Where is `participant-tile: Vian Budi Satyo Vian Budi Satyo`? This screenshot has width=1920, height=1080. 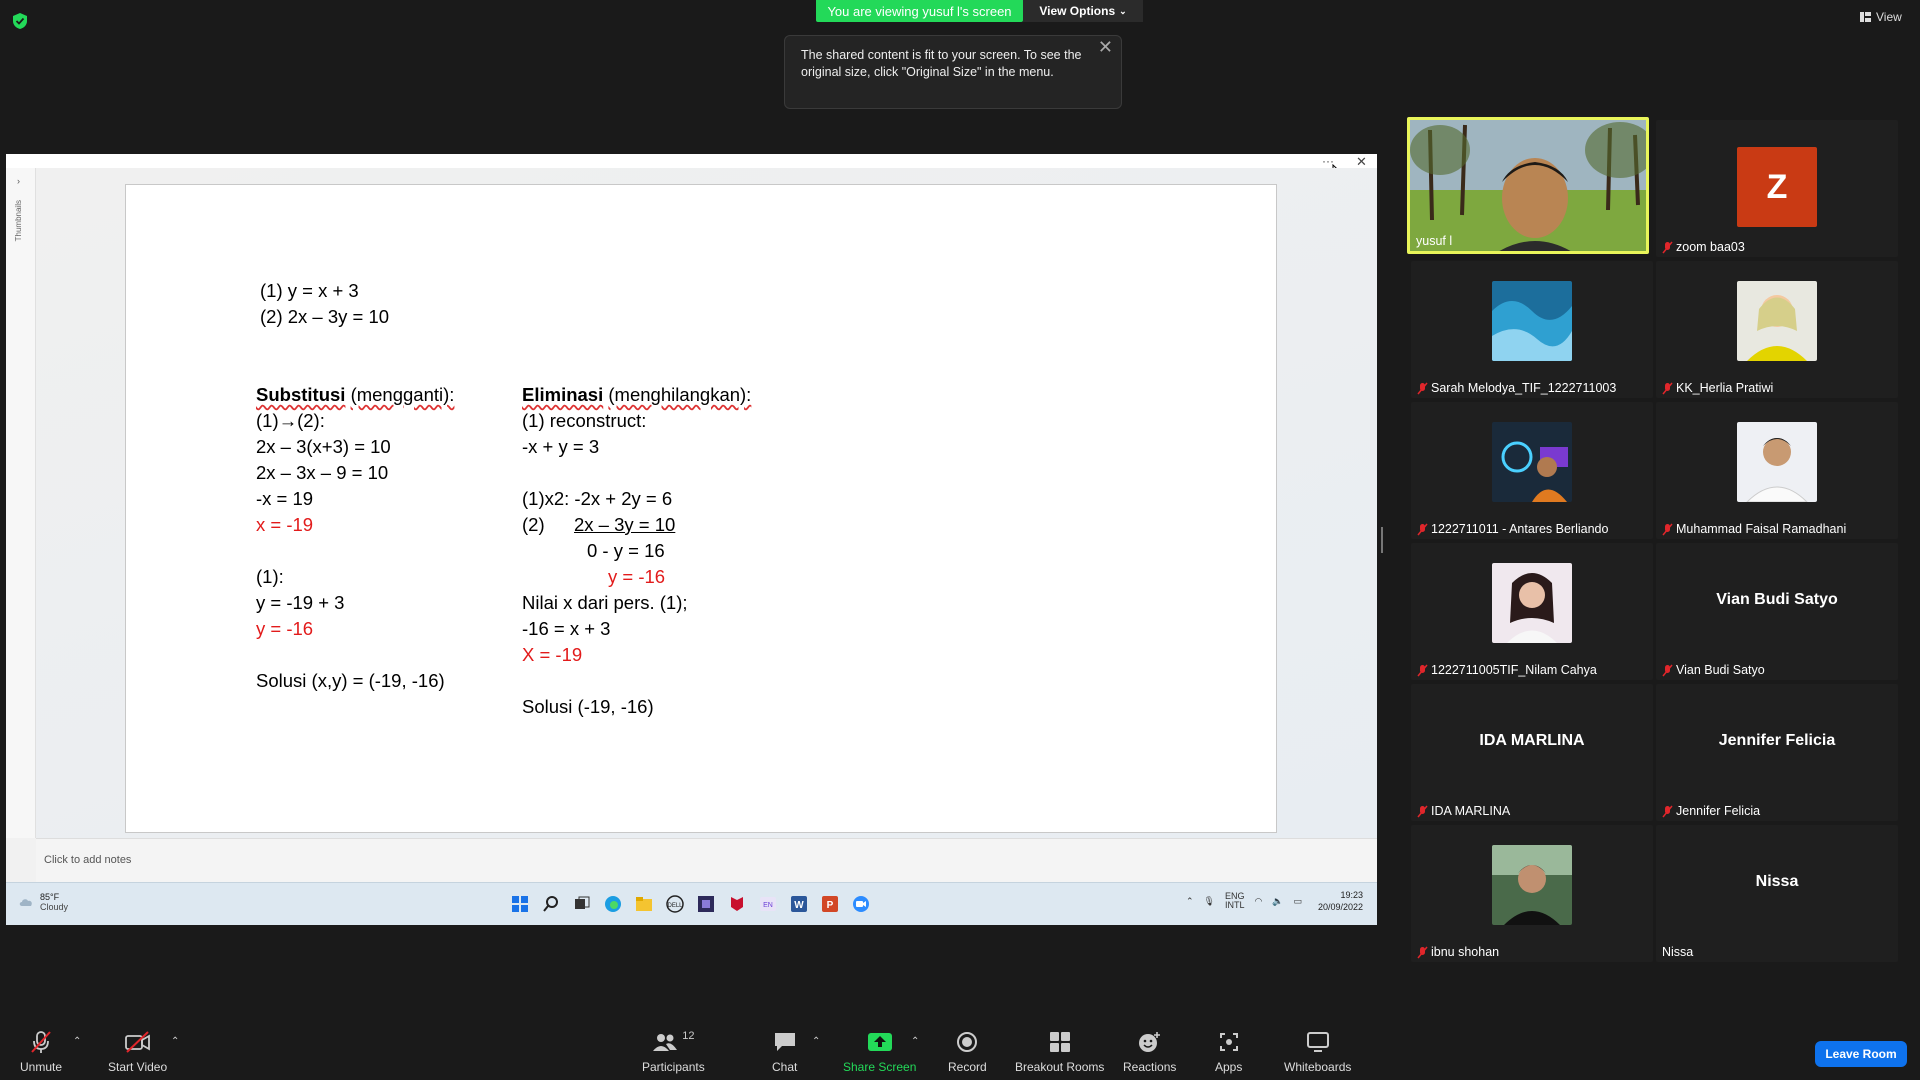
participant-tile: Vian Budi Satyo Vian Budi Satyo is located at coordinates (1777, 611).